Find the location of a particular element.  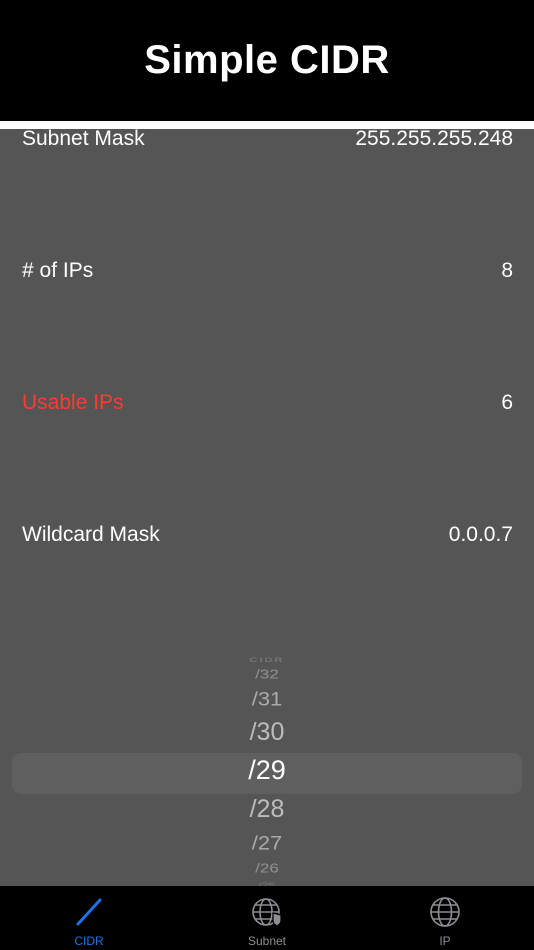

ip-count-value: 8 is located at coordinates (507, 270).